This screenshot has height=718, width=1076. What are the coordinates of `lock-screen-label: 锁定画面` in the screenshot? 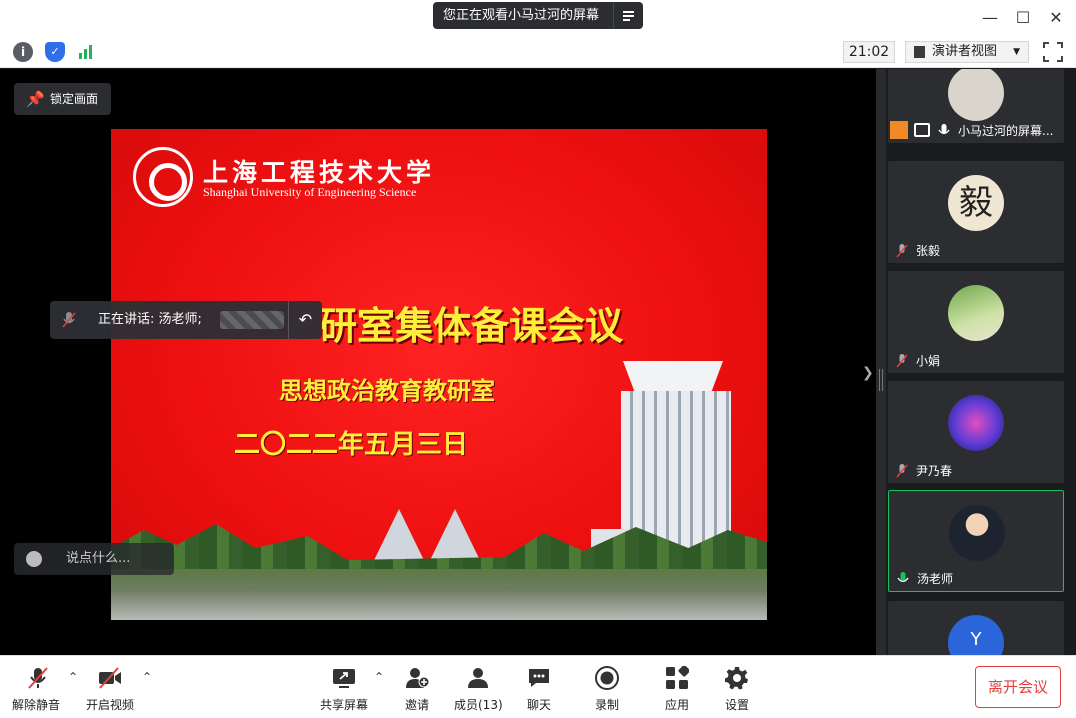 It's located at (74, 99).